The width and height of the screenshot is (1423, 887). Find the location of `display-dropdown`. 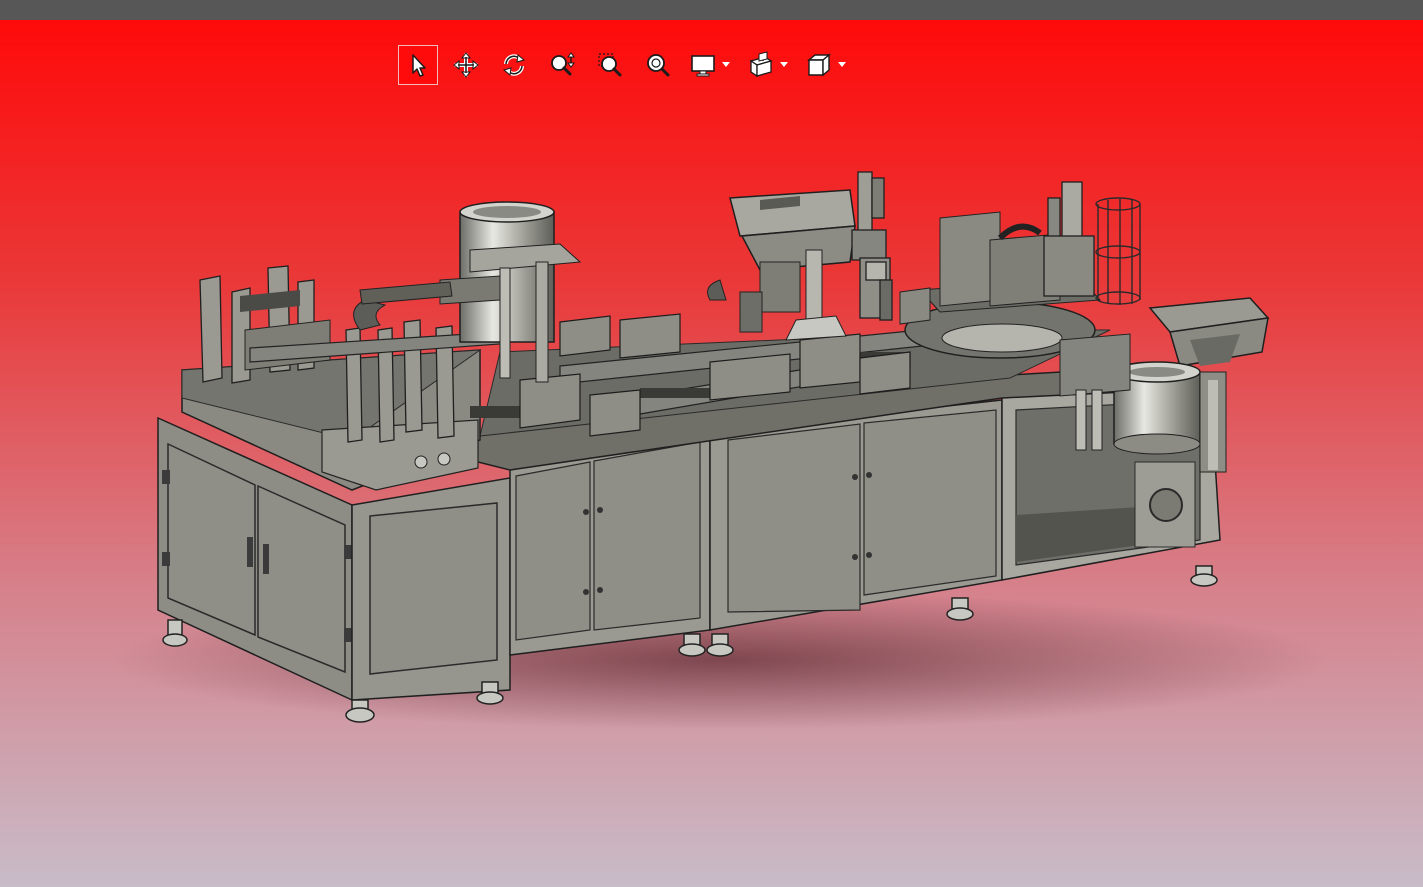

display-dropdown is located at coordinates (709, 65).